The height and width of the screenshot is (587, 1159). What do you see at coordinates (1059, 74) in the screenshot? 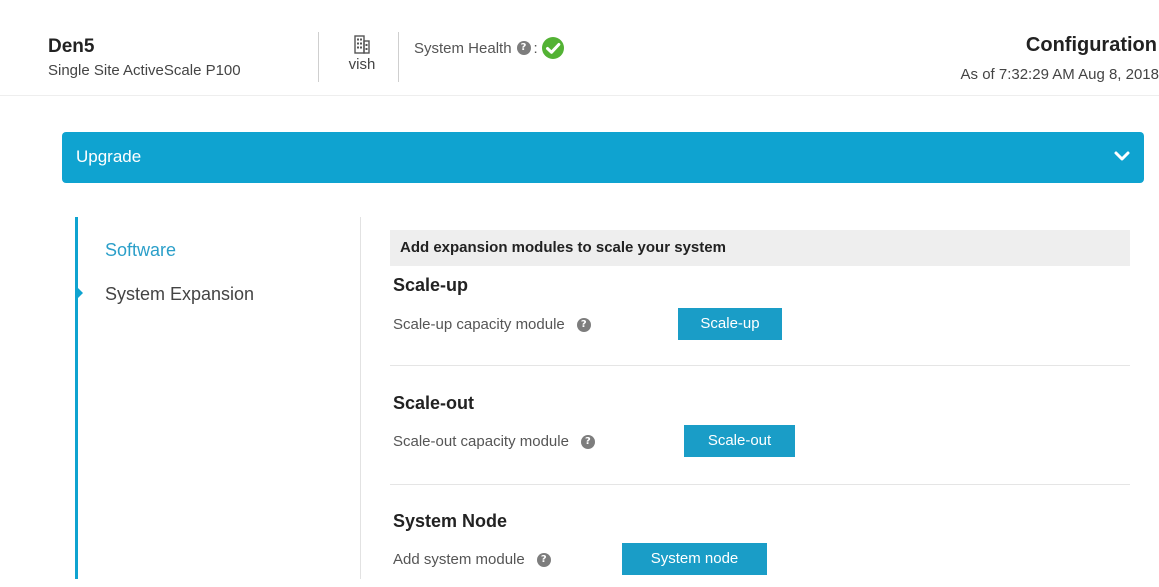
I see `last-updated: As of 7:32:29 AM Aug 8, 2018` at bounding box center [1059, 74].